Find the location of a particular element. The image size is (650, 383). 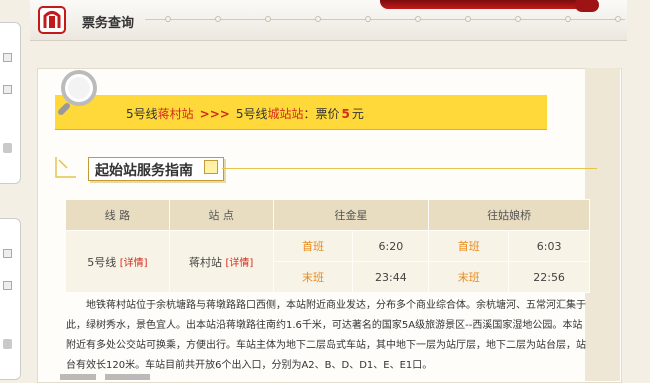

col-station: 站 点 is located at coordinates (221, 215).